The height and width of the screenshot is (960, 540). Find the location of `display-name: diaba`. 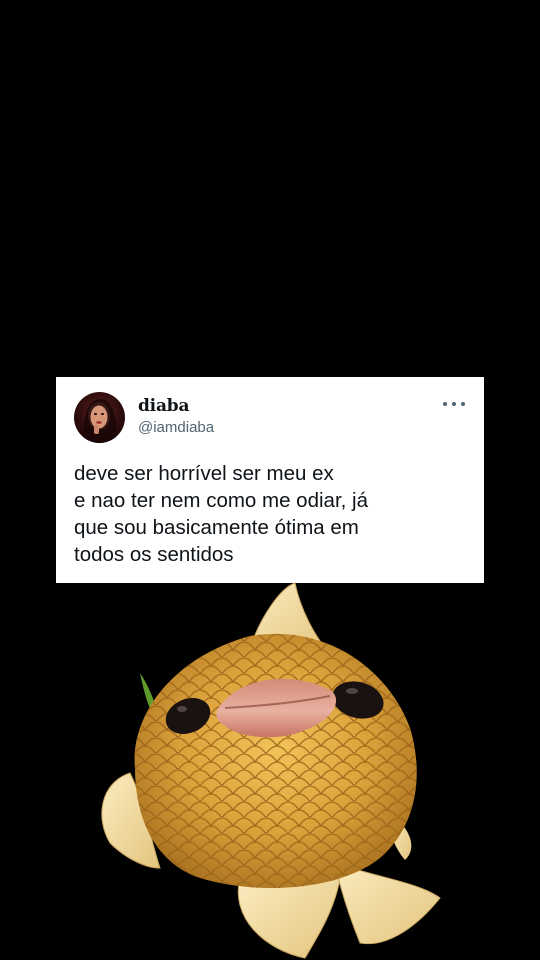

display-name: diaba is located at coordinates (163, 406).